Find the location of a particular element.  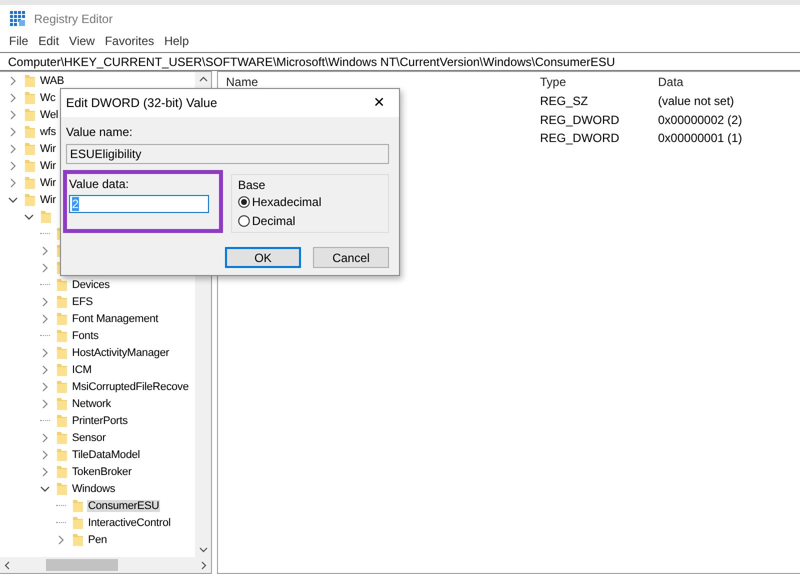

tree-item: Fonts is located at coordinates (85, 336).